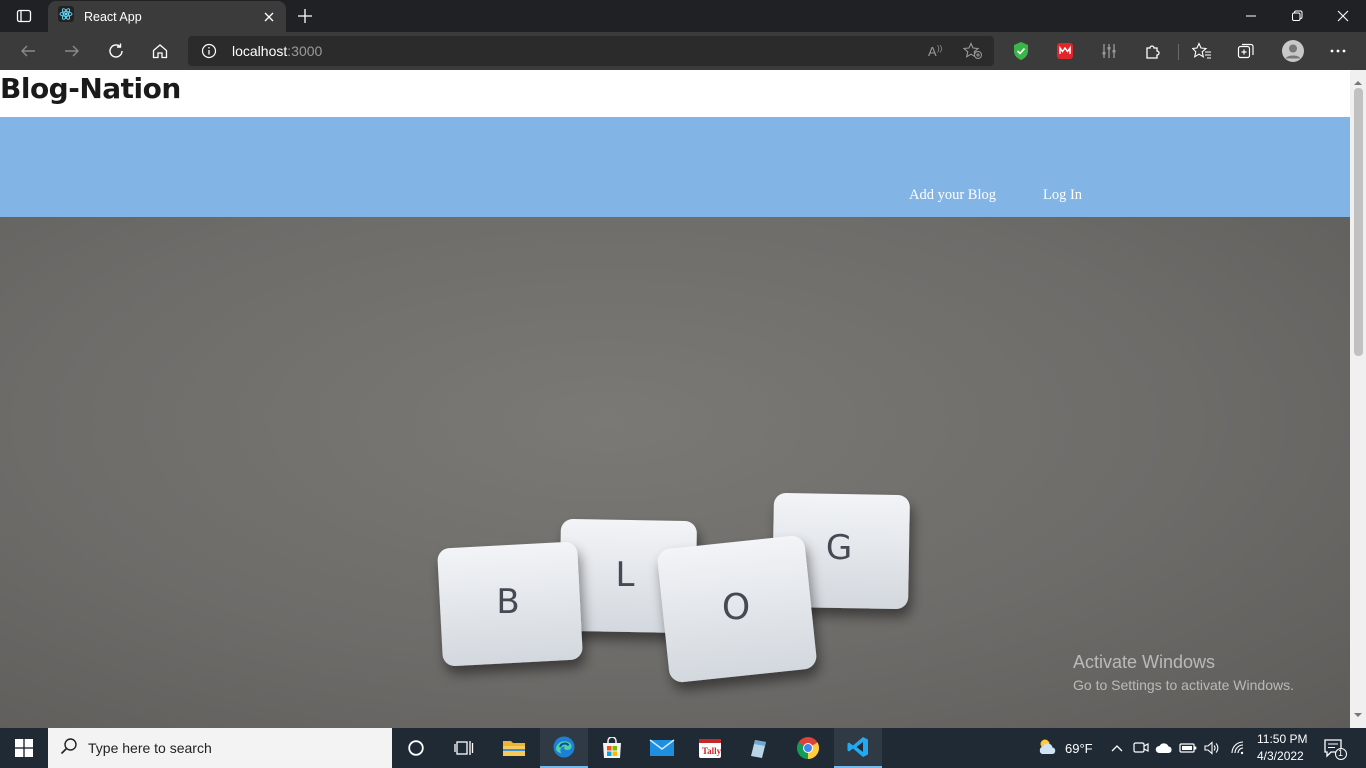 The width and height of the screenshot is (1366, 768). What do you see at coordinates (116, 51) in the screenshot?
I see `refresh-icon` at bounding box center [116, 51].